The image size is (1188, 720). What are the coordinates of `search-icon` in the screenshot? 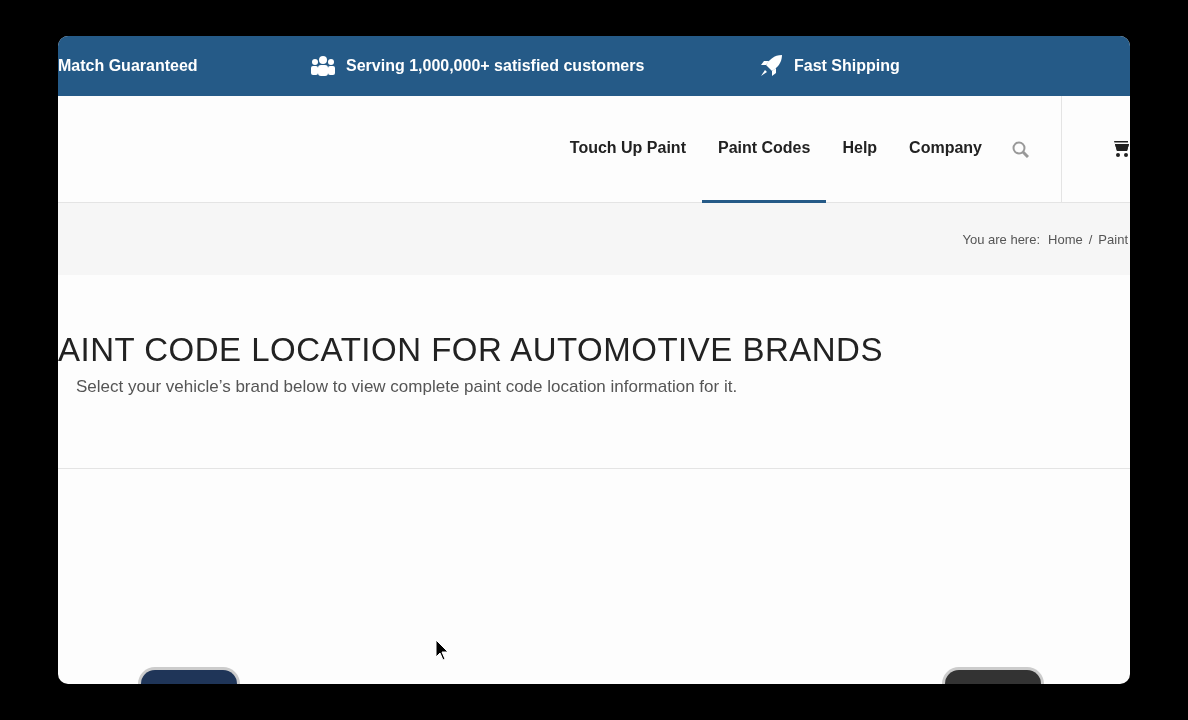 It's located at (1020, 149).